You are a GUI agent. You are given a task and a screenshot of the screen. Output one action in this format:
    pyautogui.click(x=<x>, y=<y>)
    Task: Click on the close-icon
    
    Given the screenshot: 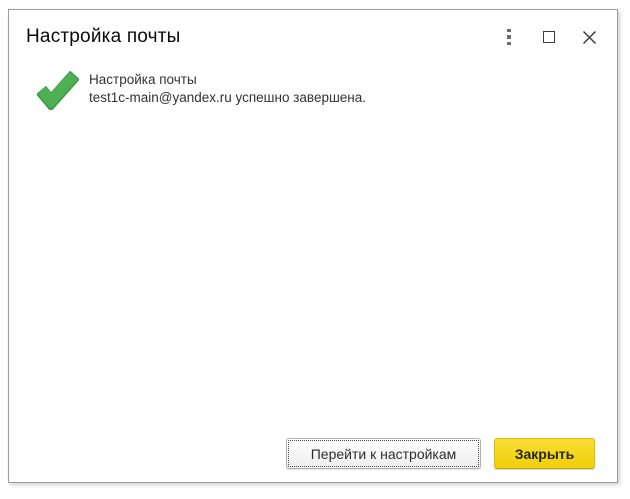 What is the action you would take?
    pyautogui.click(x=589, y=37)
    